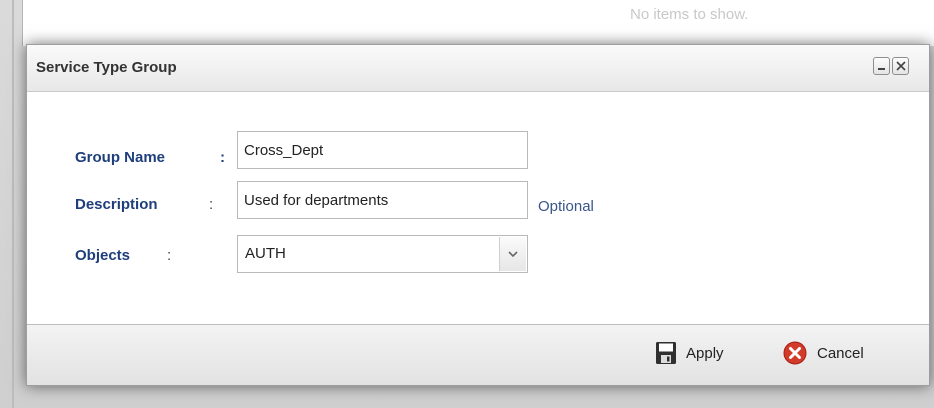 This screenshot has width=934, height=408. Describe the element at coordinates (382, 254) in the screenshot. I see `objects-select: AUTH` at that location.